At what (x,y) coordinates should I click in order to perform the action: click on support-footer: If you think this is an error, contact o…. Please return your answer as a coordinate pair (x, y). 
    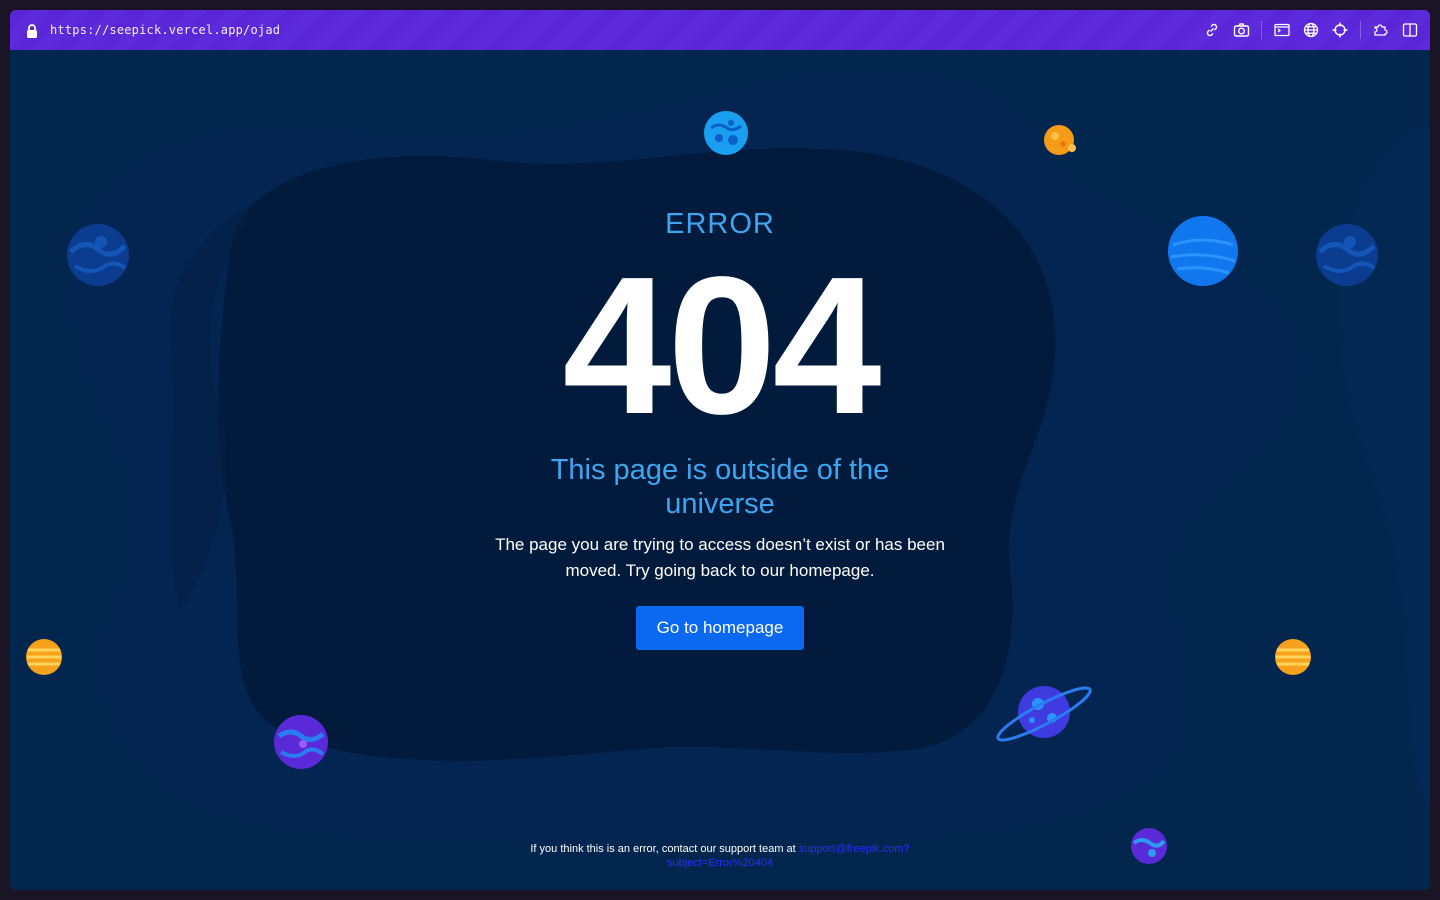
    Looking at the image, I should click on (720, 856).